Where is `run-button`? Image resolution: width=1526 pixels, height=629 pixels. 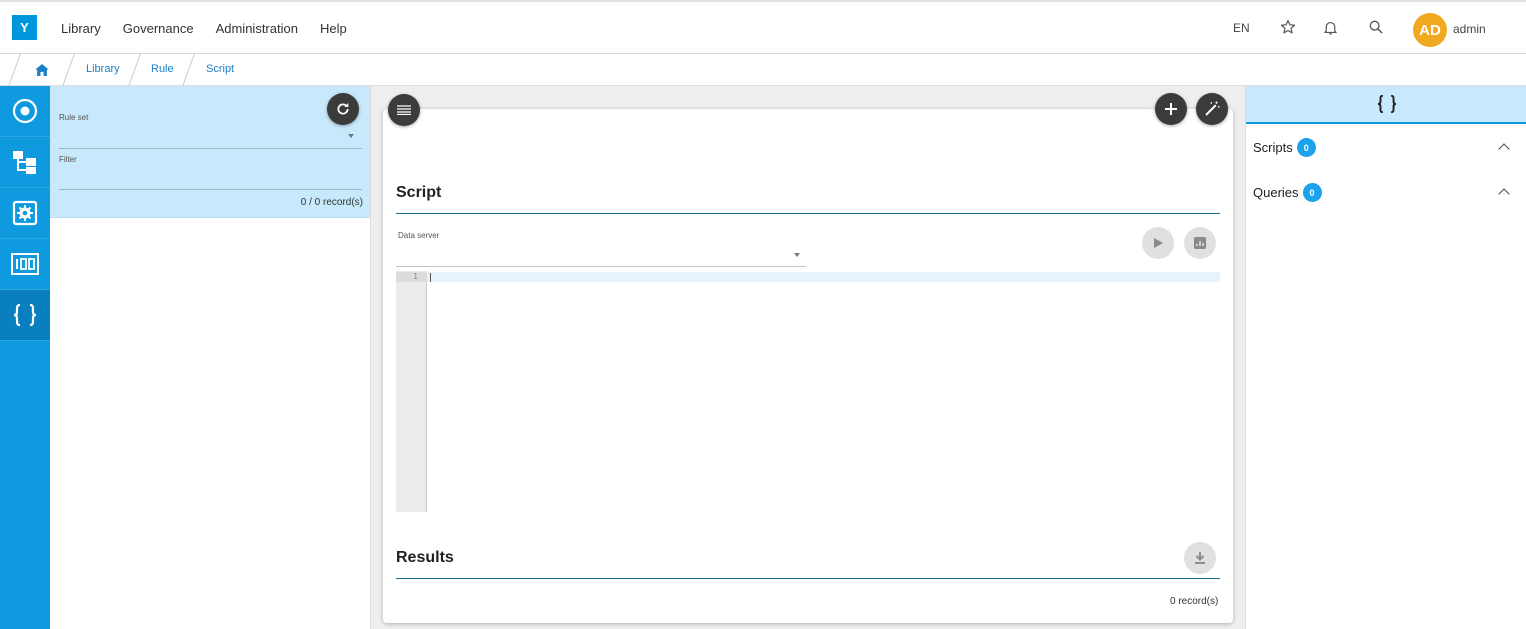 run-button is located at coordinates (1158, 243).